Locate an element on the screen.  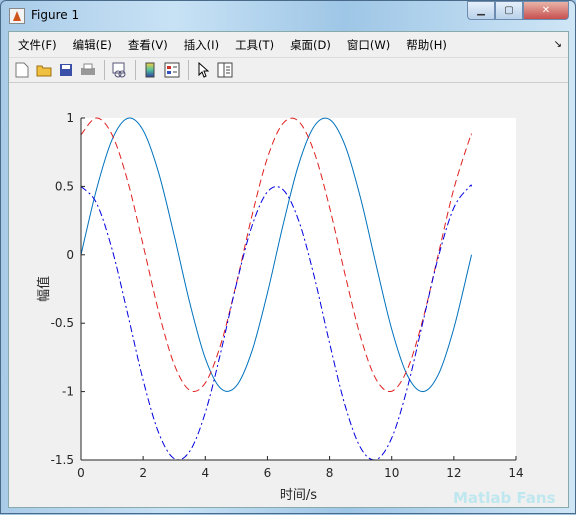
y-tick-label: 0.5 is located at coordinates (64, 186).